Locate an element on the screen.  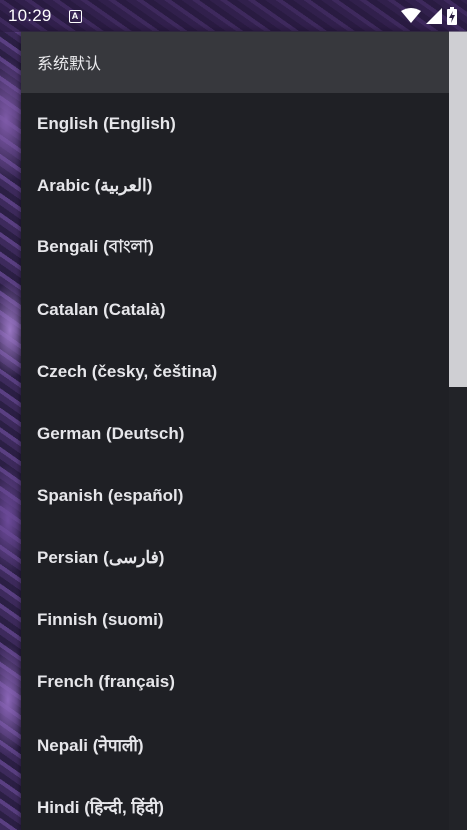
language-item-hindi: Hindi (हिन्दी, हिंदी) is located at coordinates (235, 802).